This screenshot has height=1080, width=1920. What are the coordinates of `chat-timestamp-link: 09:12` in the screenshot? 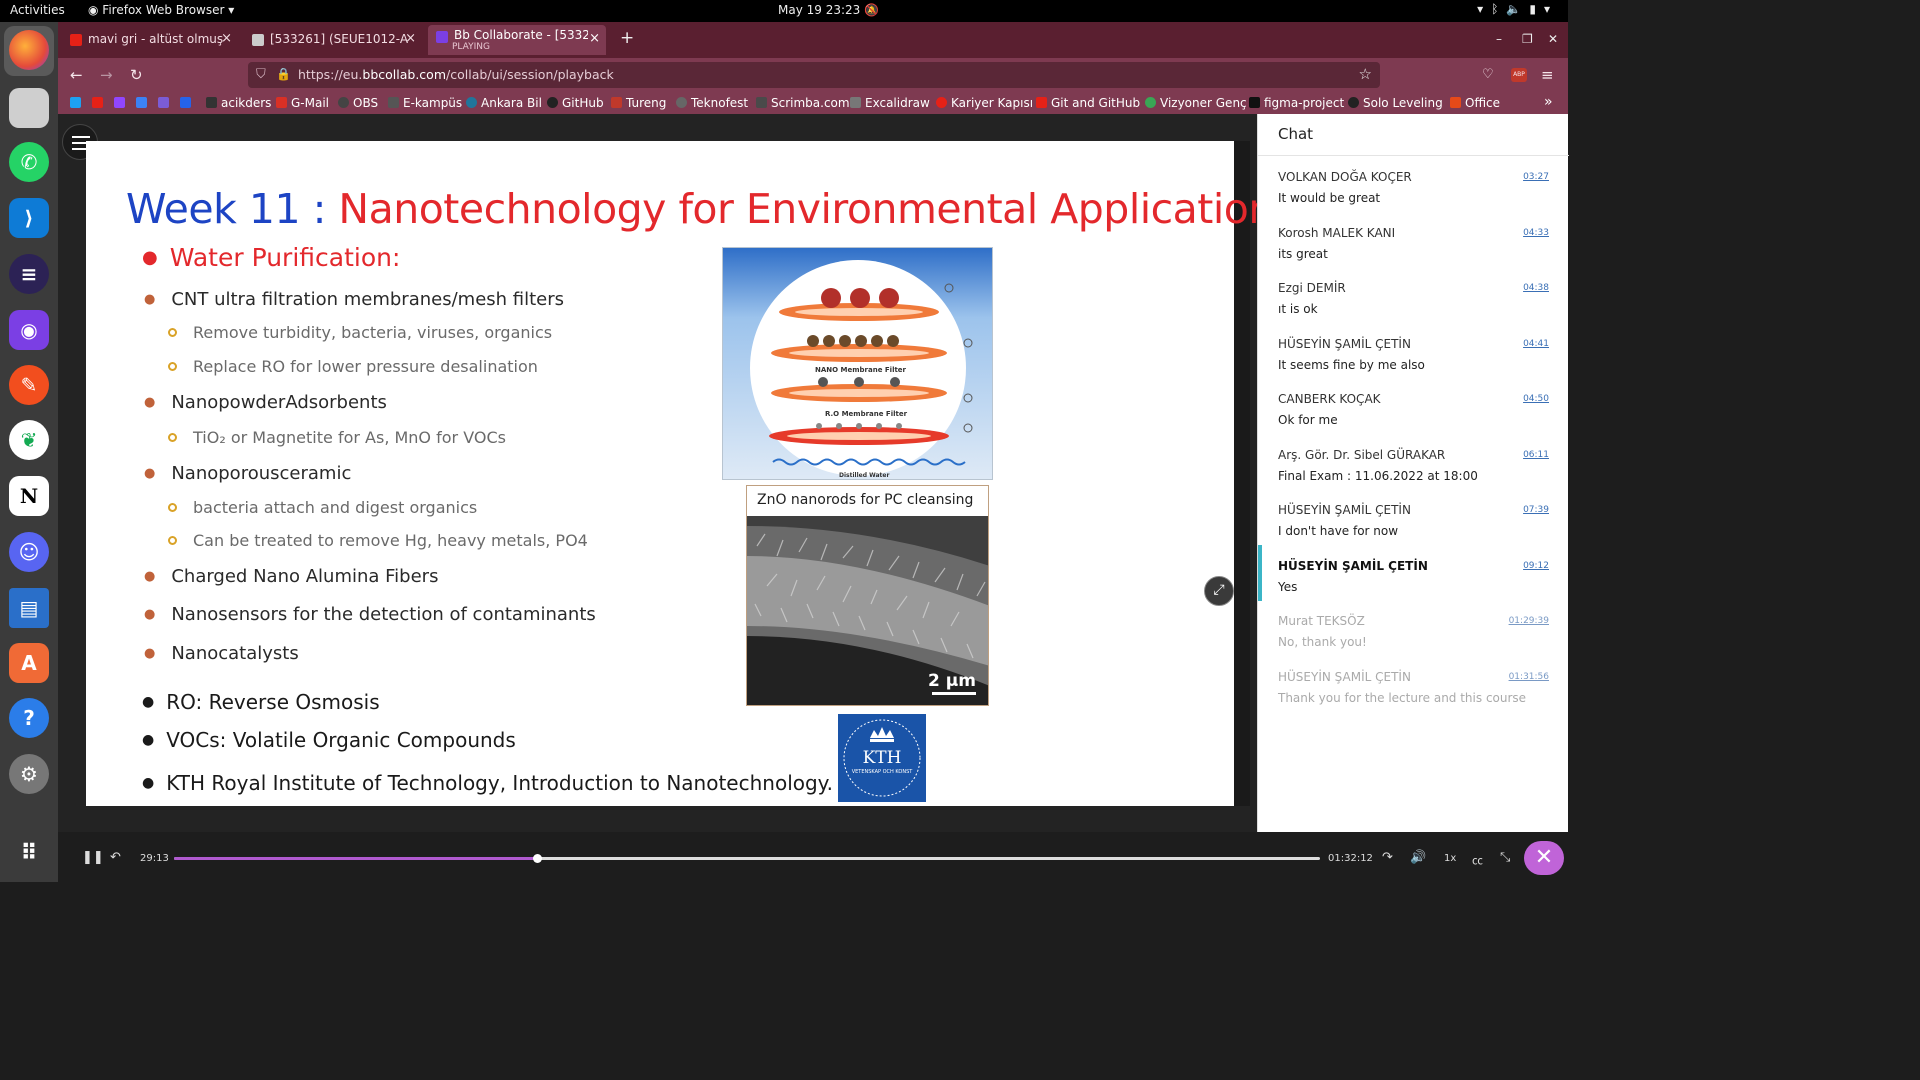 It's located at (1536, 566).